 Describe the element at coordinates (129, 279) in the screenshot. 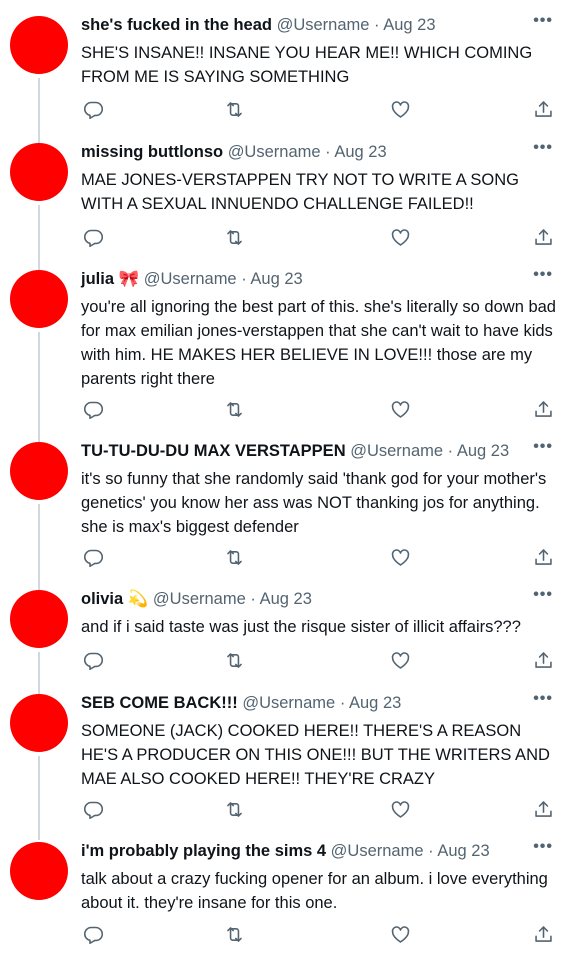

I see `bow-emoji: 🎀` at that location.